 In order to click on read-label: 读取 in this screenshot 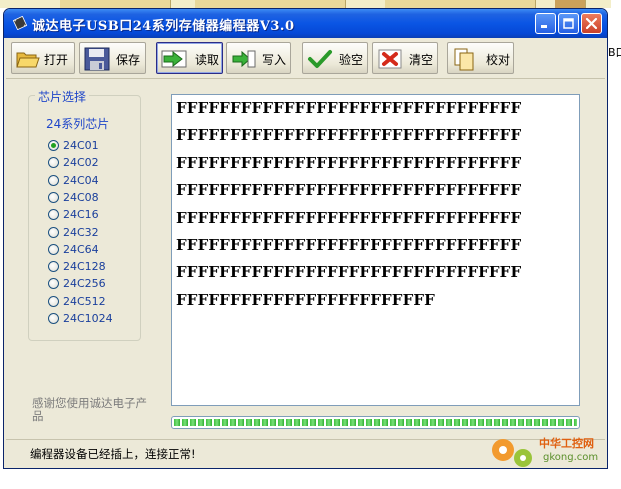, I will do `click(207, 60)`.